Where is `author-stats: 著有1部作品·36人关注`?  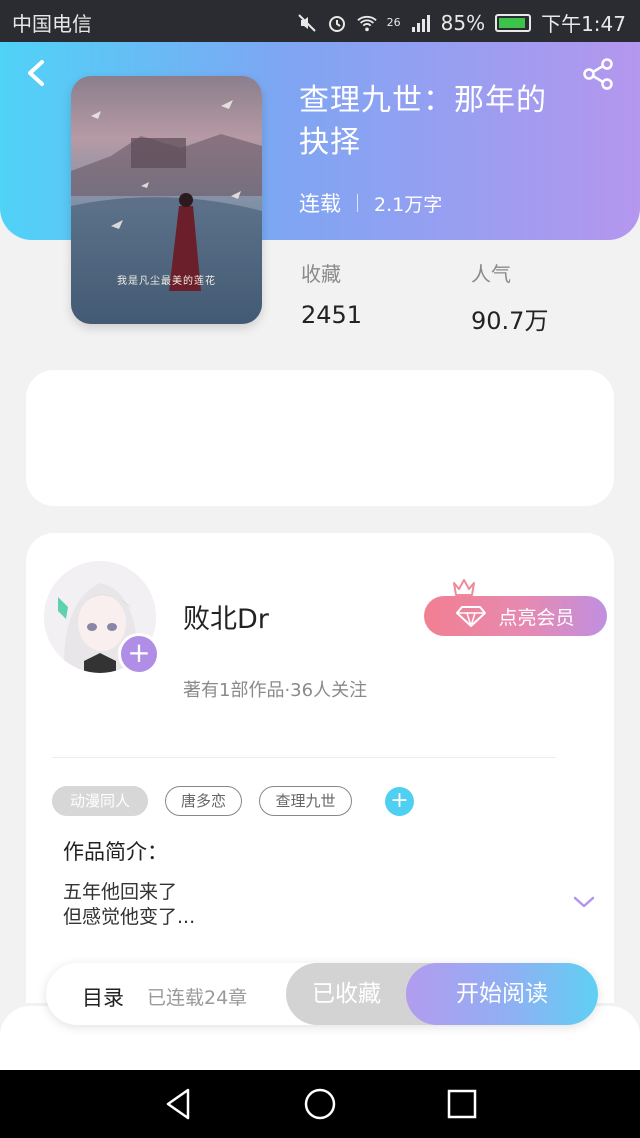 author-stats: 著有1部作品·36人关注 is located at coordinates (275, 690).